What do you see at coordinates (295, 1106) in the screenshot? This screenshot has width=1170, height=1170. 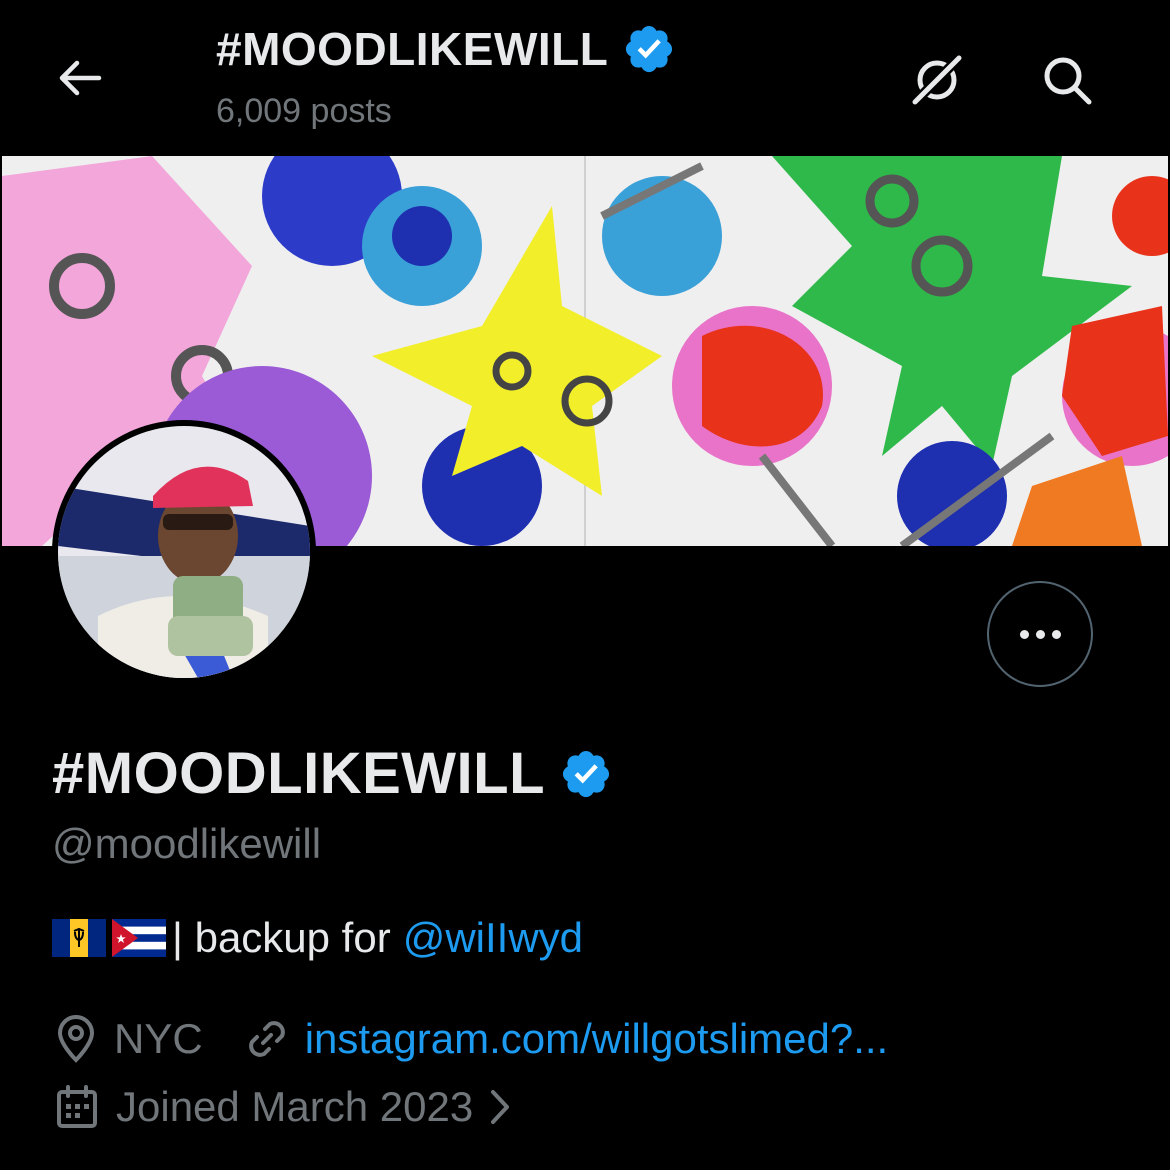 I see `joined-text: Joined March 2023` at bounding box center [295, 1106].